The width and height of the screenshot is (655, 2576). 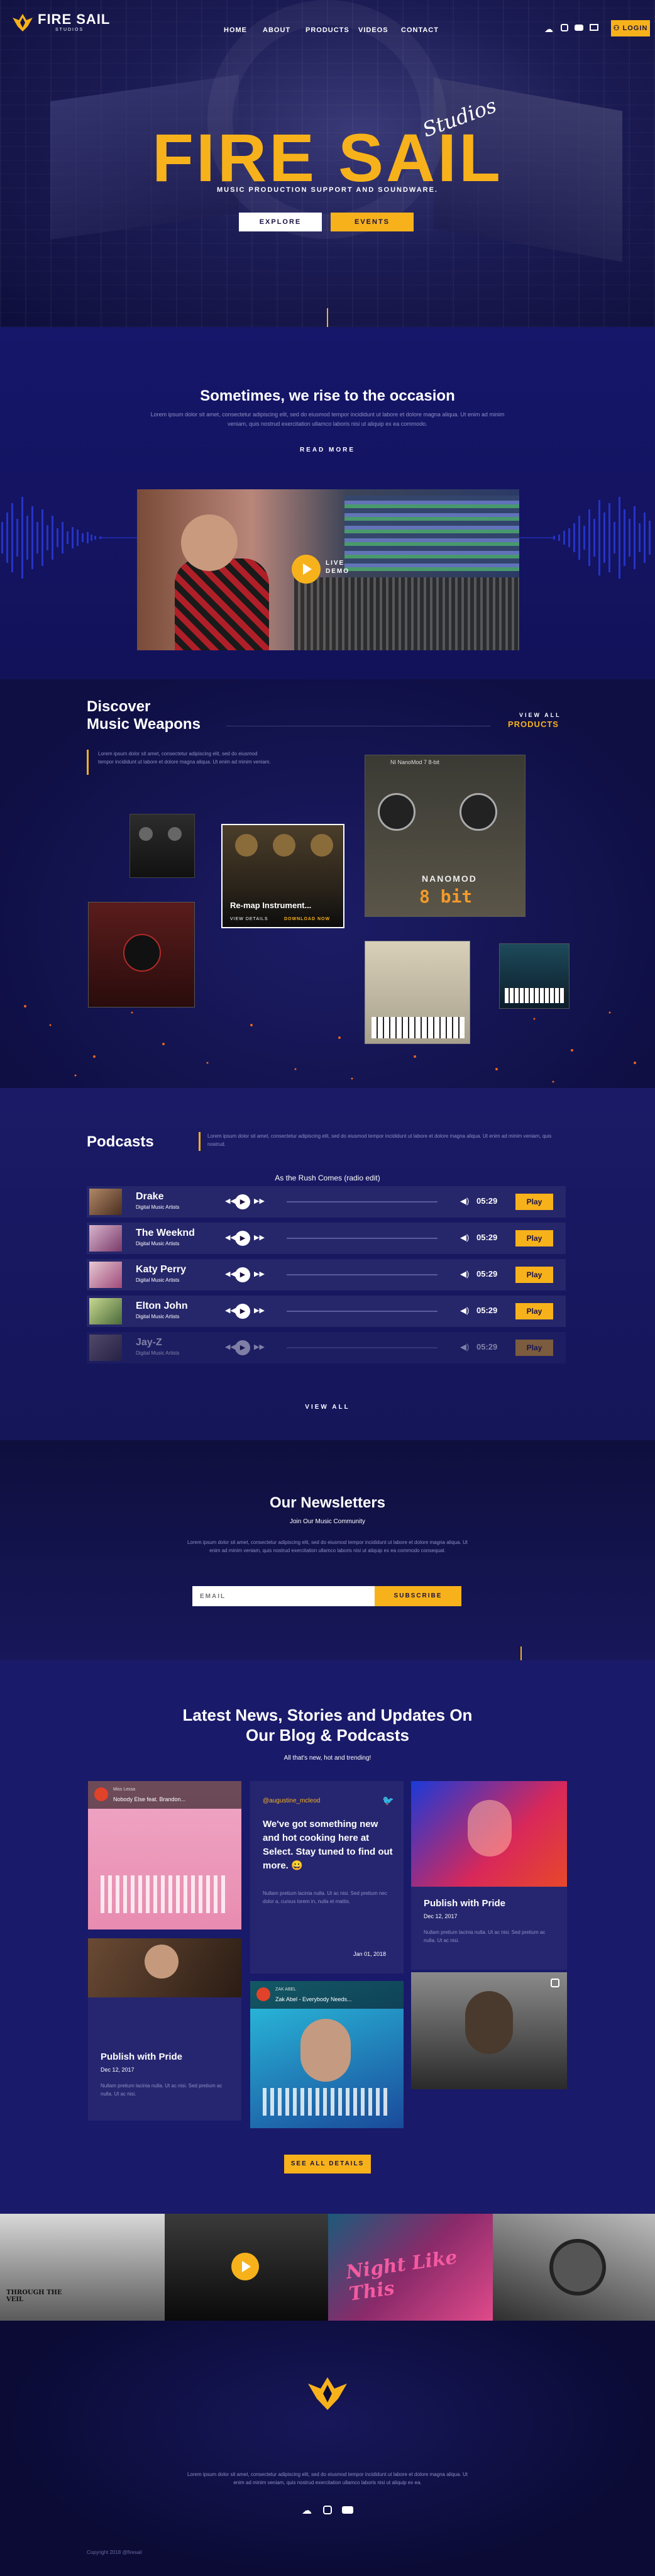 What do you see at coordinates (540, 715) in the screenshot?
I see `view-all-products-1: VIEW ALL` at bounding box center [540, 715].